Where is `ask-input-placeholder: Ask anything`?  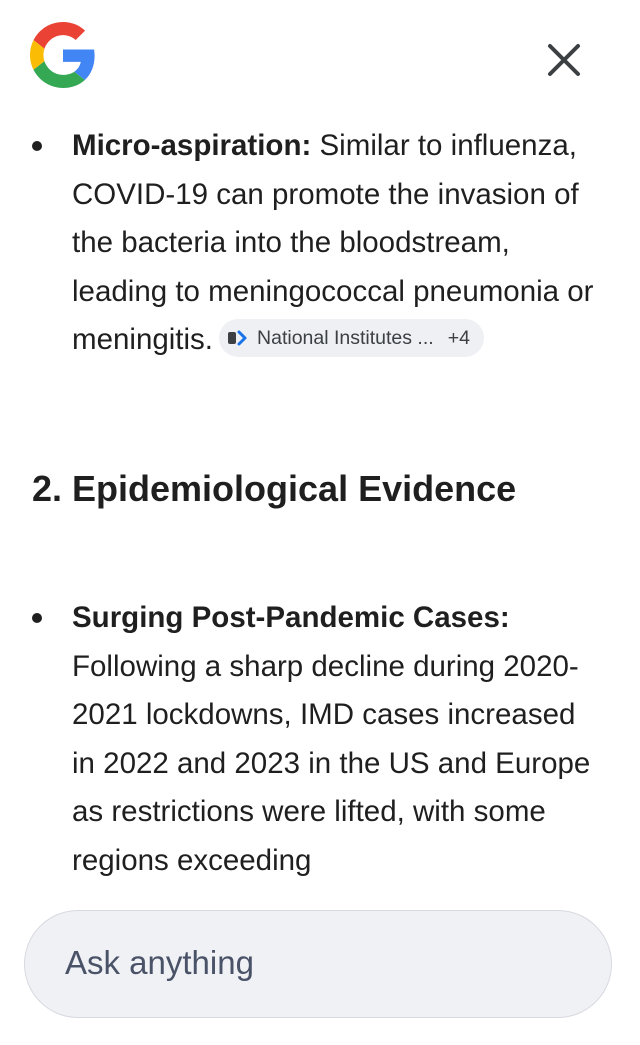 ask-input-placeholder: Ask anything is located at coordinates (159, 962).